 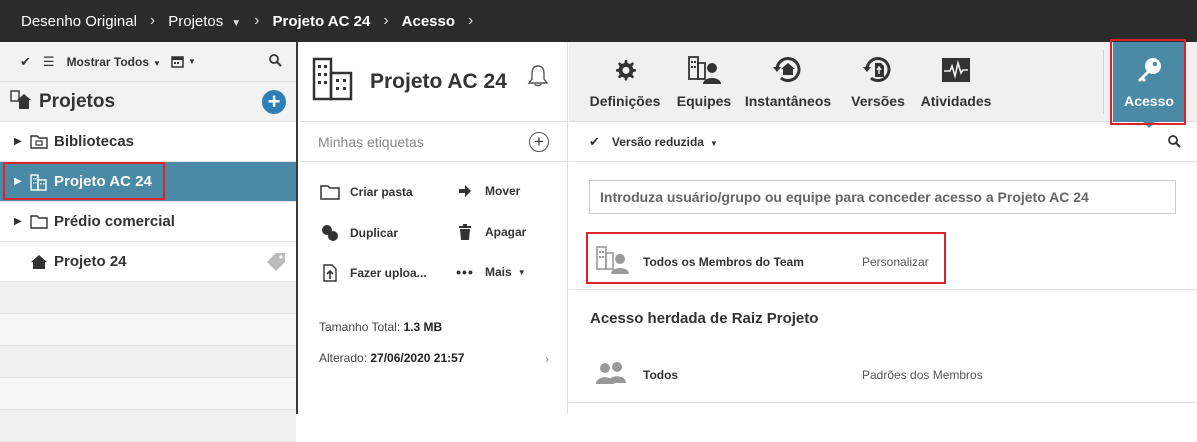 I want to click on tab-activities: Atividades, so click(x=956, y=82).